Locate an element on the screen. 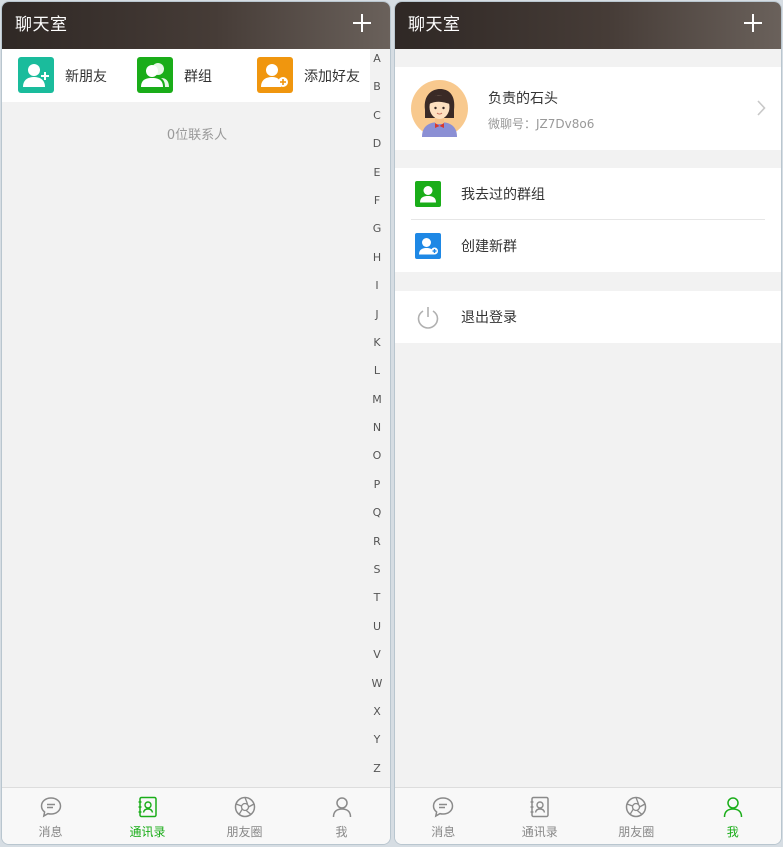 This screenshot has width=783, height=847. alphabet-letter: T is located at coordinates (377, 604).